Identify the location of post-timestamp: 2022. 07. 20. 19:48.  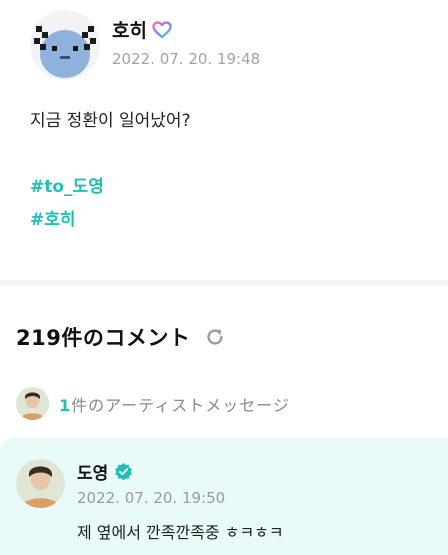
(186, 59).